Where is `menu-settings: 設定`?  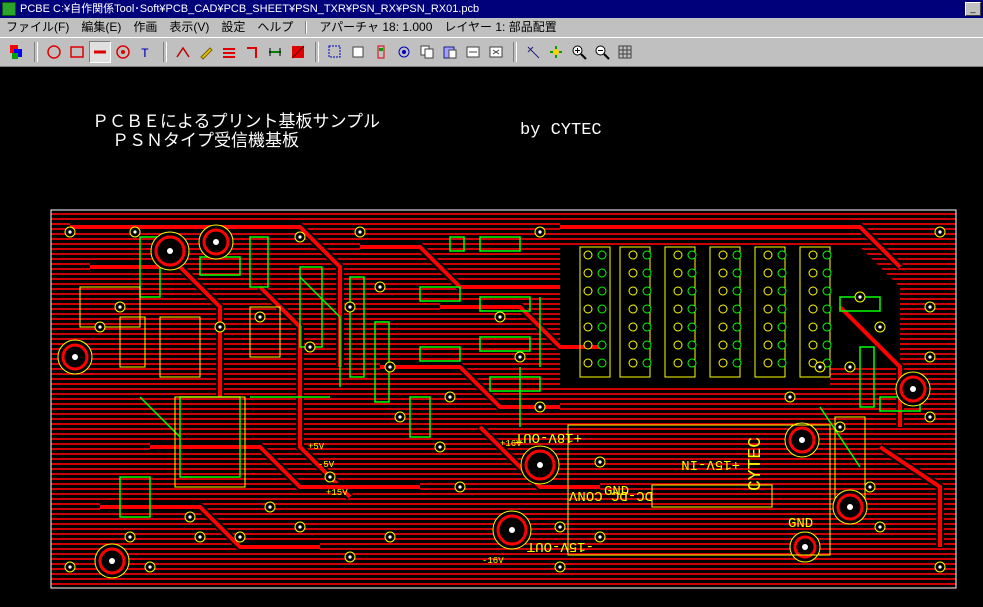 menu-settings: 設定 is located at coordinates (233, 27).